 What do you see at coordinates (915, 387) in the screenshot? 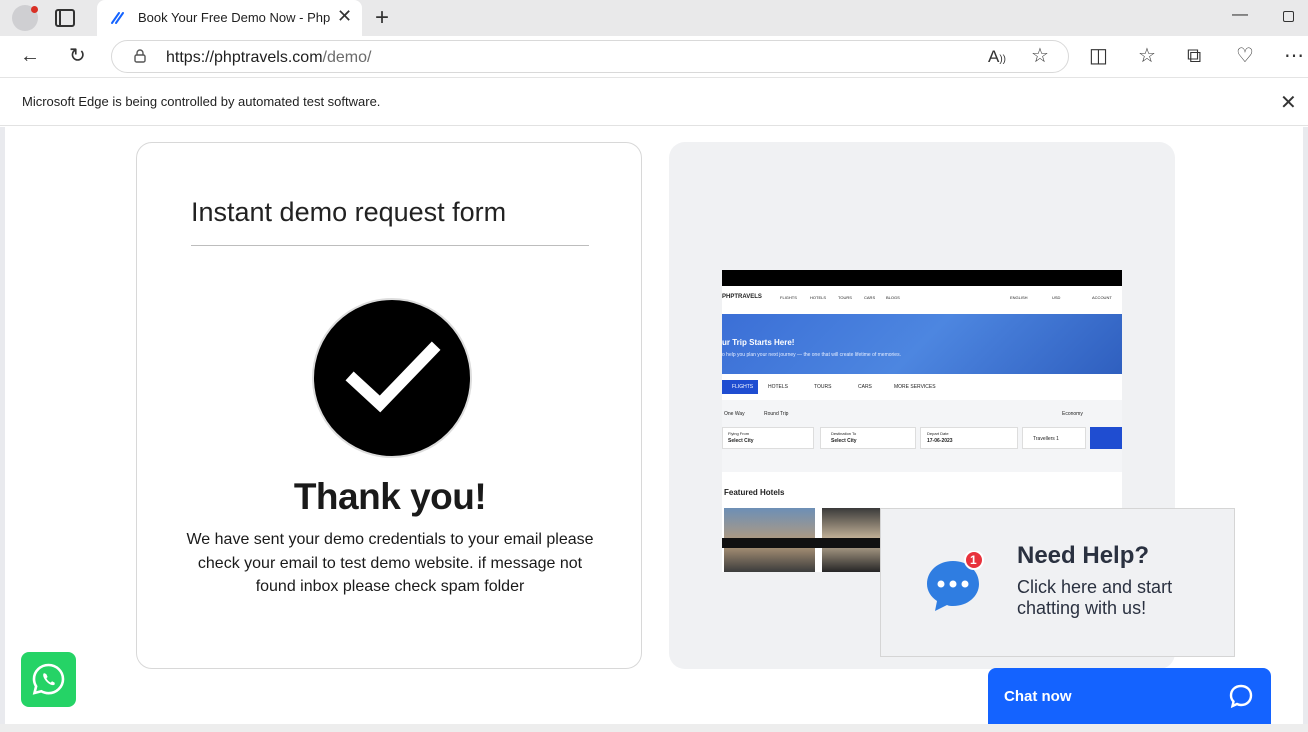
I see `preview-tab: MORE SERVICES` at bounding box center [915, 387].